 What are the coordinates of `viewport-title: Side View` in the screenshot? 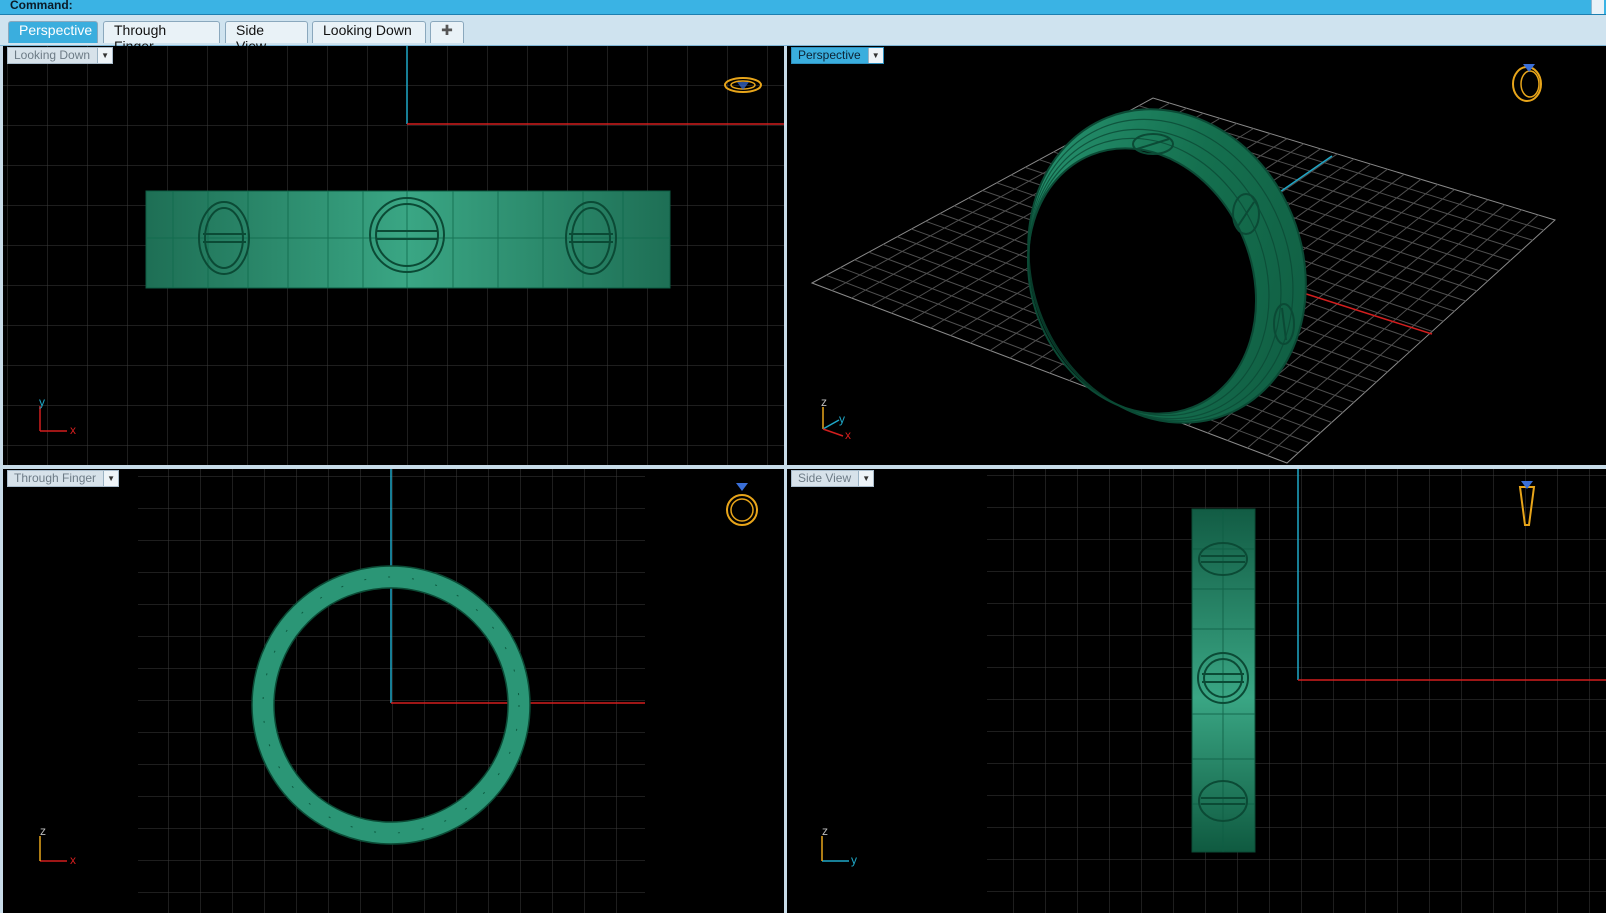 It's located at (825, 478).